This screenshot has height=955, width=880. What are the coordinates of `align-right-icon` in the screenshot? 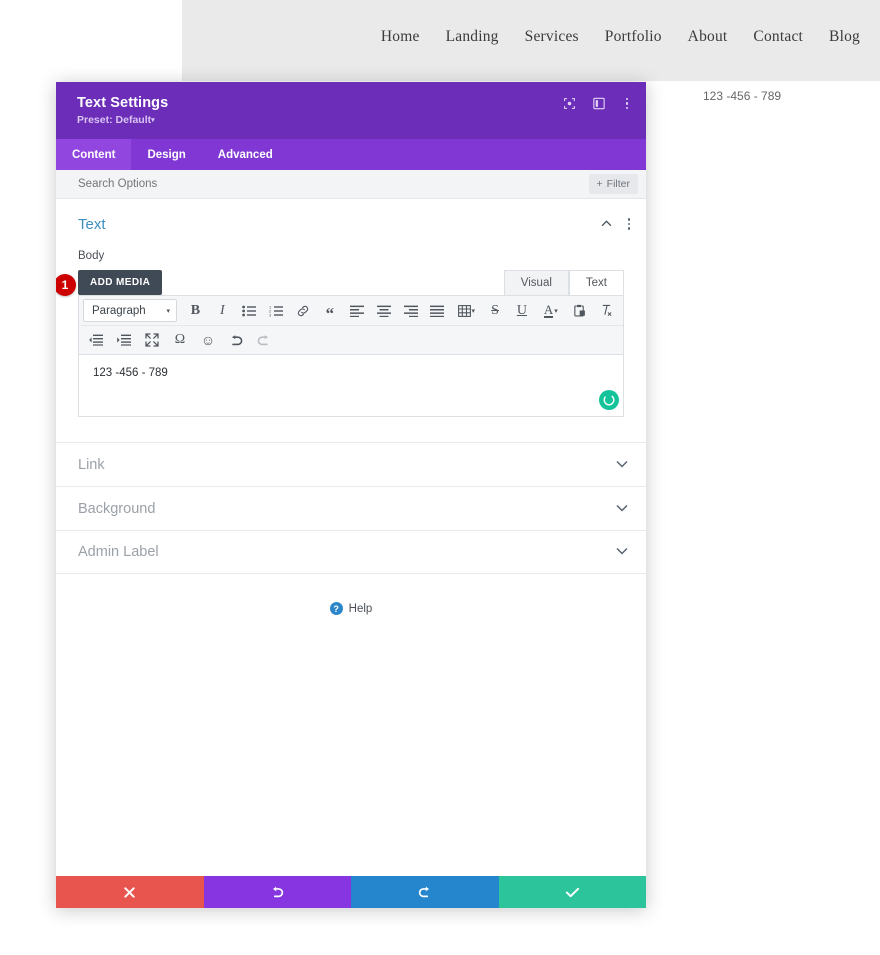 It's located at (410, 311).